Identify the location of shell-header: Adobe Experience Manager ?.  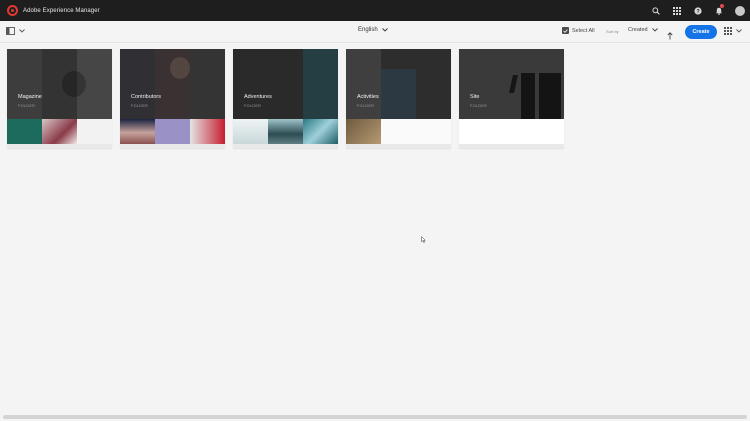
(375, 10).